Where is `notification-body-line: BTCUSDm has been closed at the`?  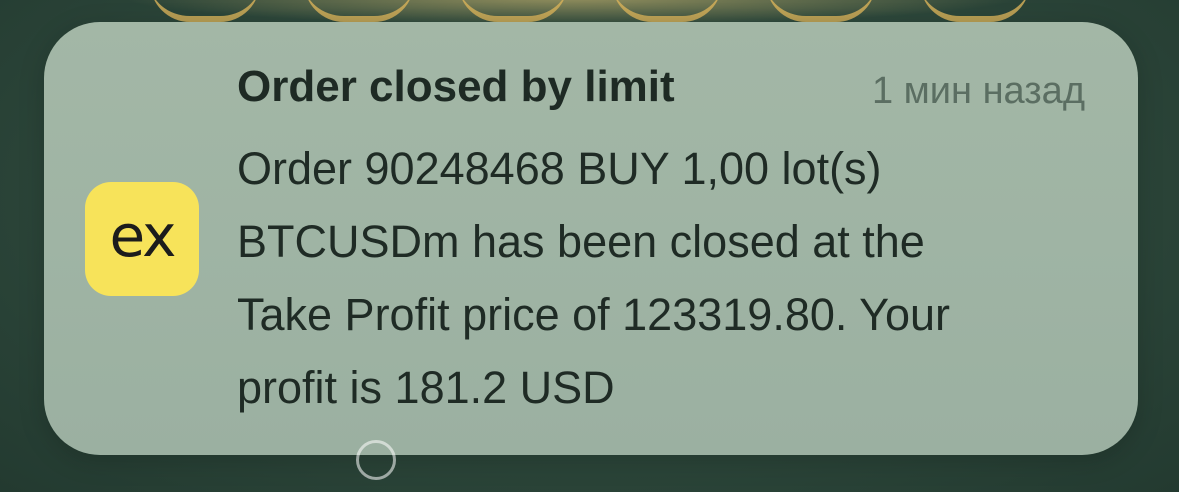 notification-body-line: BTCUSDm has been closed at the is located at coordinates (581, 241).